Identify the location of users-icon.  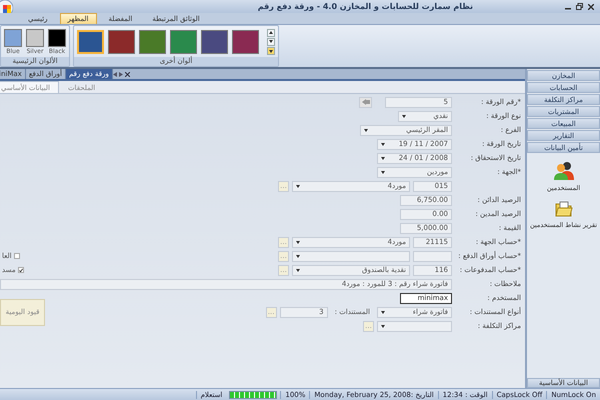
(563, 171).